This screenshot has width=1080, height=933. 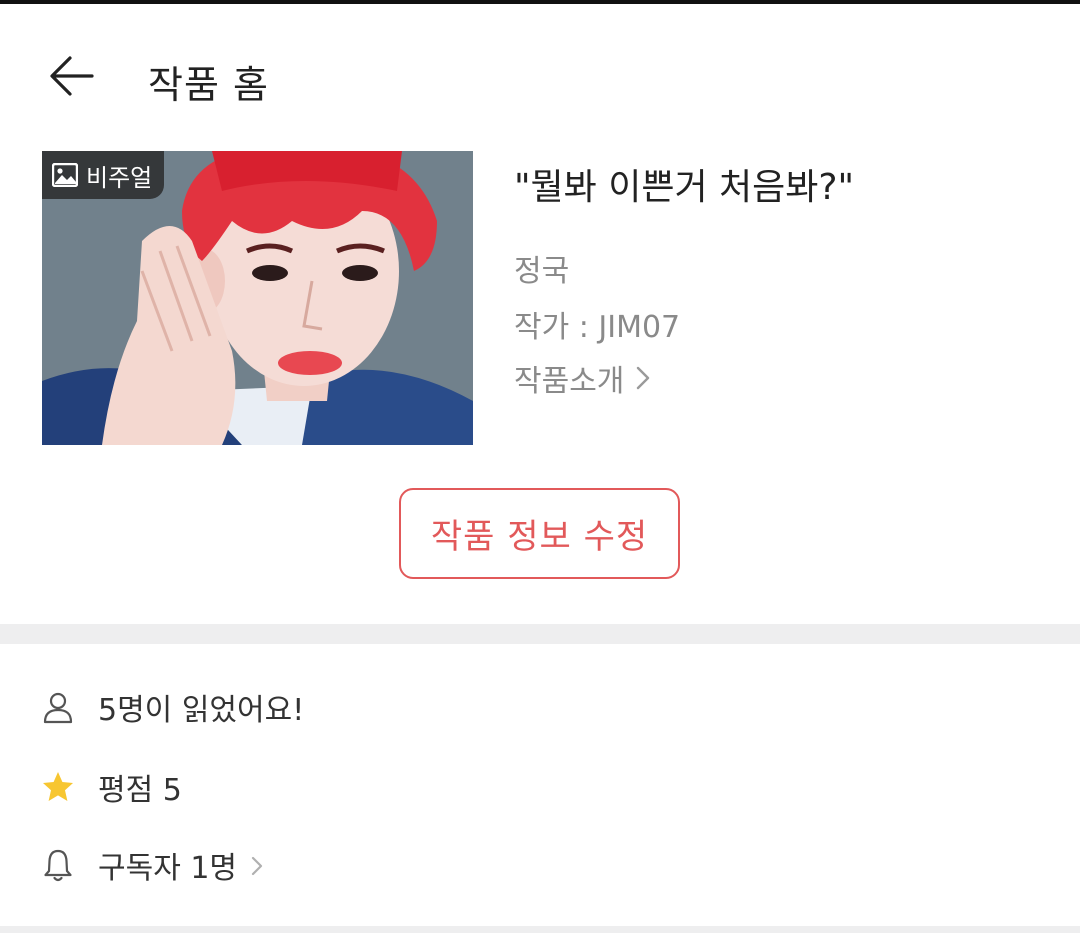 I want to click on readers-count: 5명이 읽었어요!, so click(x=201, y=710).